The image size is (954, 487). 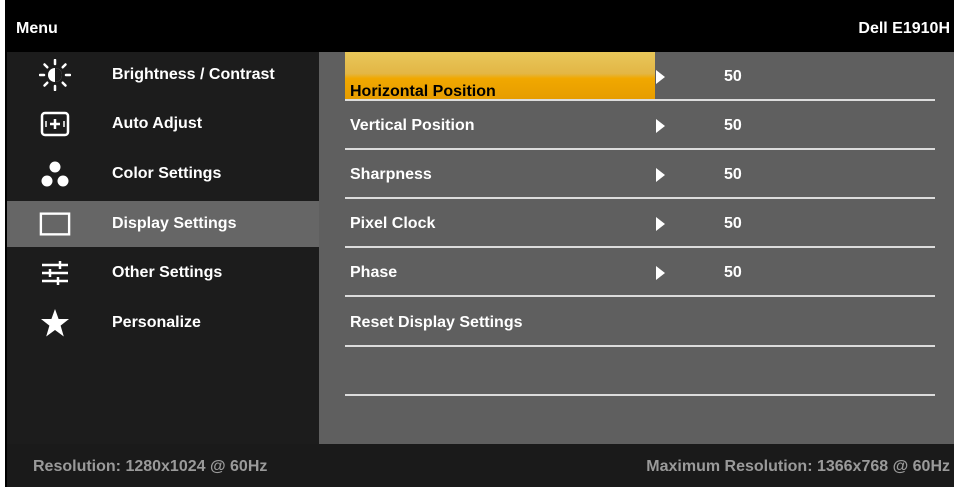 I want to click on star-icon, so click(x=55, y=323).